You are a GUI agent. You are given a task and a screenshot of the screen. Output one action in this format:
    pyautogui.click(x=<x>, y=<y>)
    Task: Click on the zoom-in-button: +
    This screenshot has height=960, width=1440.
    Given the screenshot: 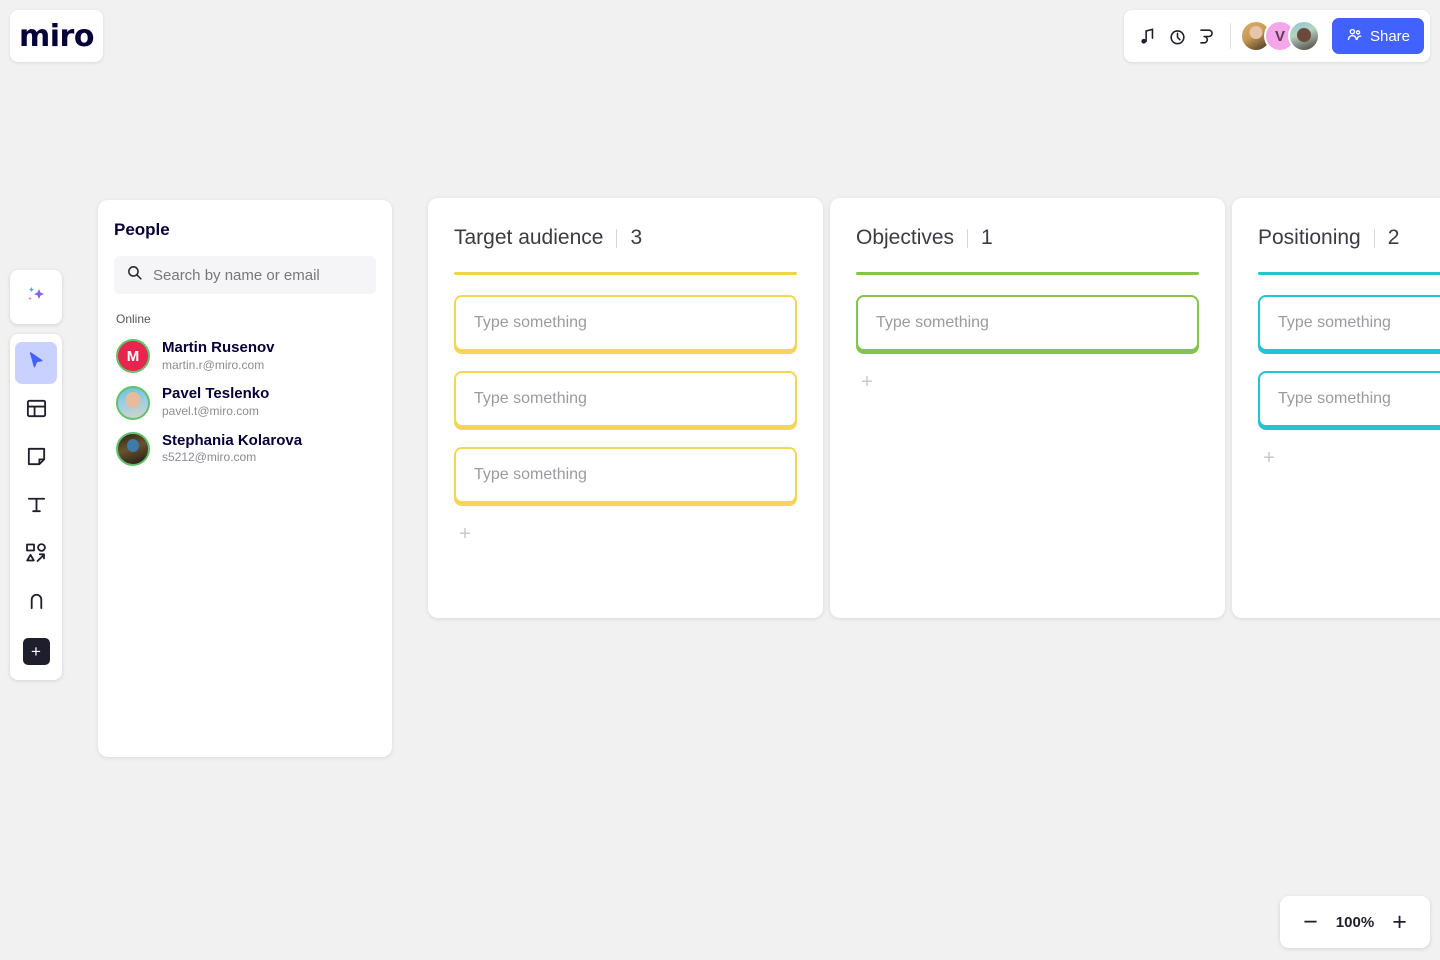 What is the action you would take?
    pyautogui.click(x=1399, y=922)
    